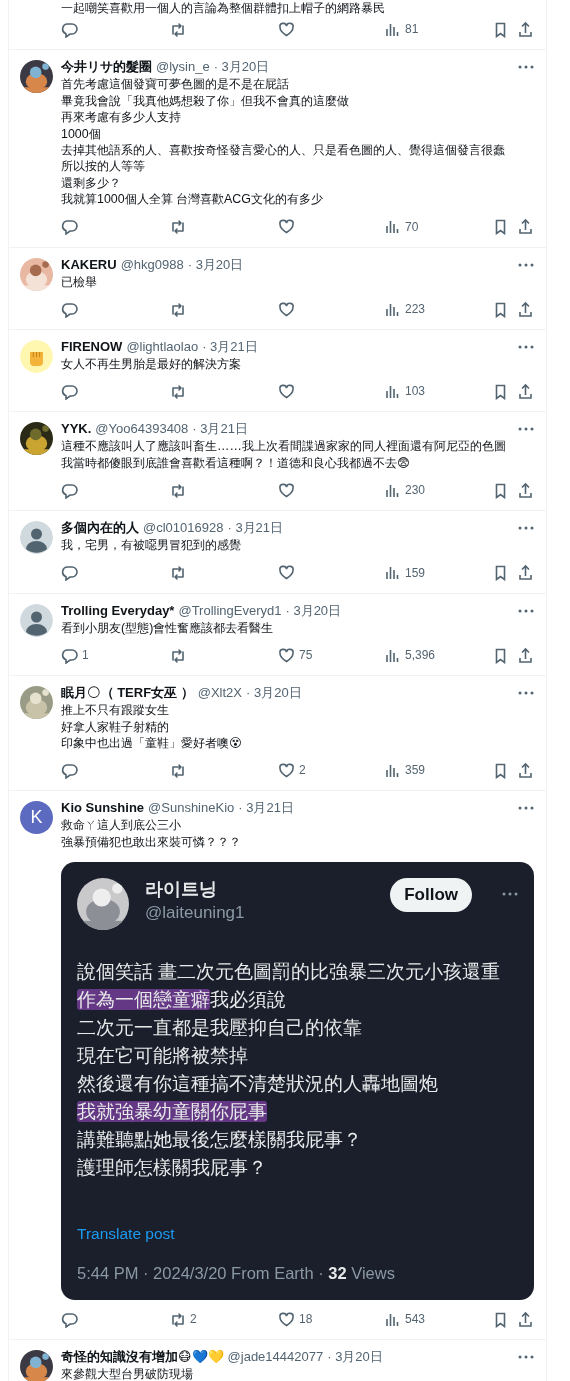  What do you see at coordinates (183, 528) in the screenshot?
I see `user-handle: @cl01016928` at bounding box center [183, 528].